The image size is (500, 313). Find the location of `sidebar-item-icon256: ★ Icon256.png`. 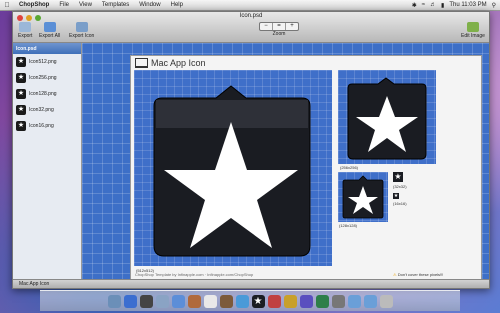

sidebar-item-icon256: ★ Icon256.png is located at coordinates (47, 78).